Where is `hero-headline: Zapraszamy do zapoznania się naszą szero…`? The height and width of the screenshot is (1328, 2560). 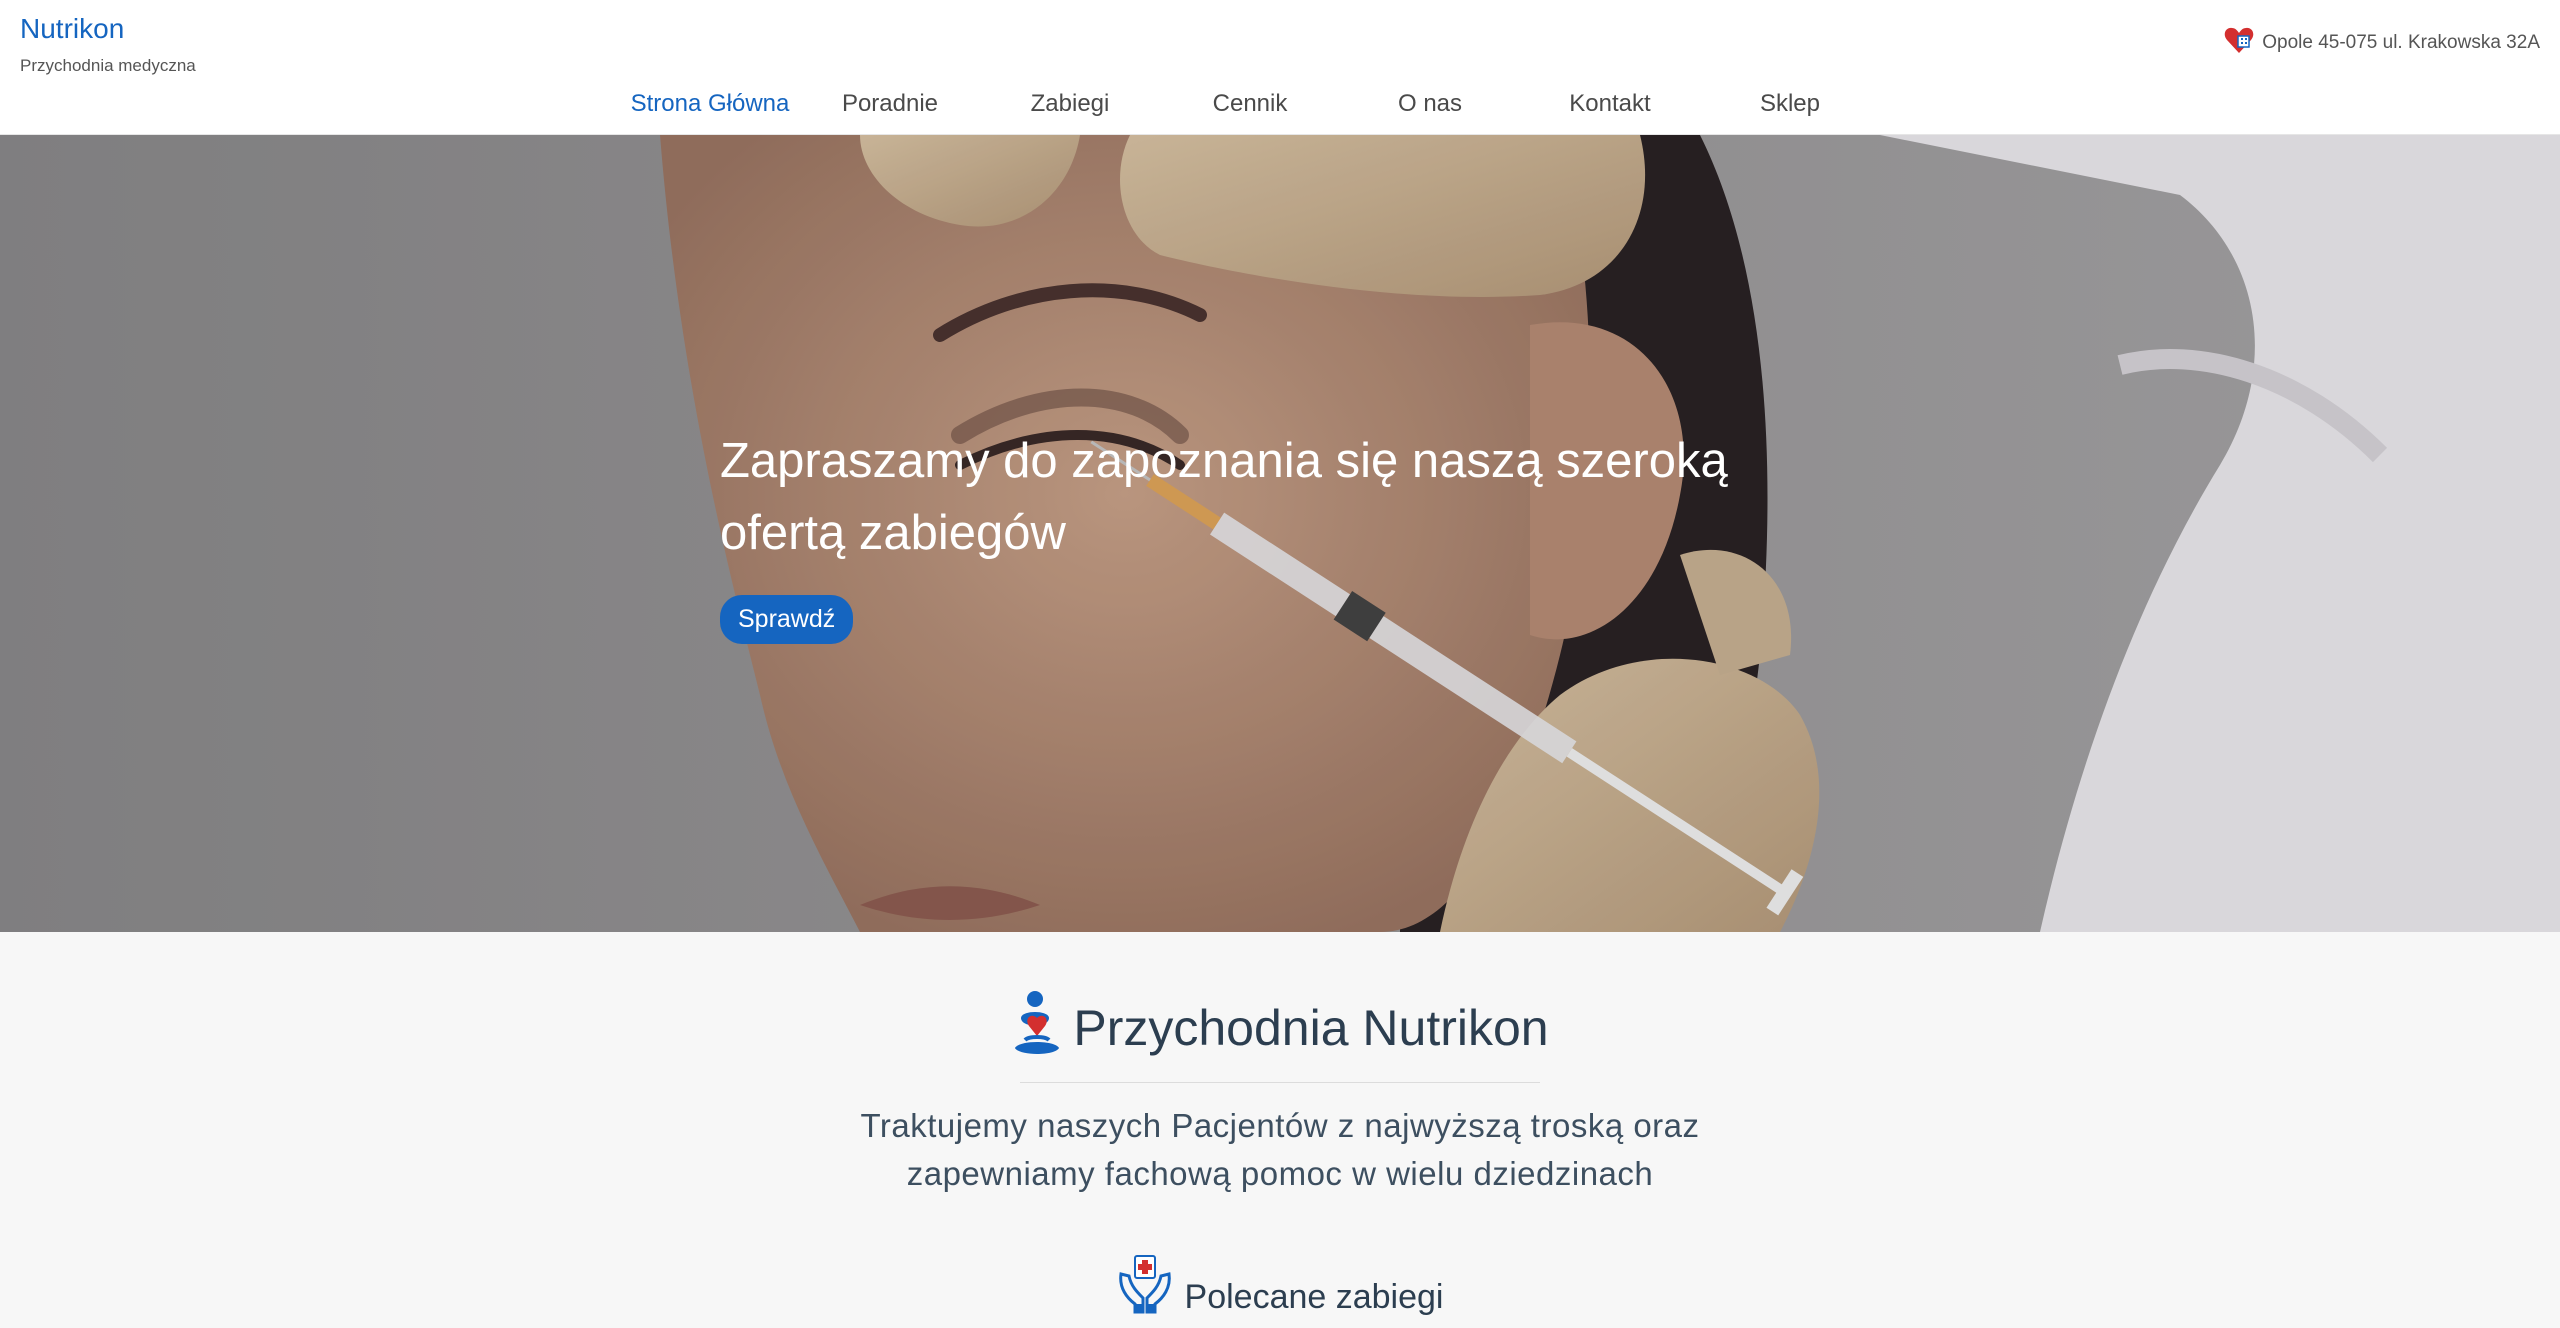 hero-headline: Zapraszamy do zapoznania się naszą szero… is located at coordinates (1224, 497).